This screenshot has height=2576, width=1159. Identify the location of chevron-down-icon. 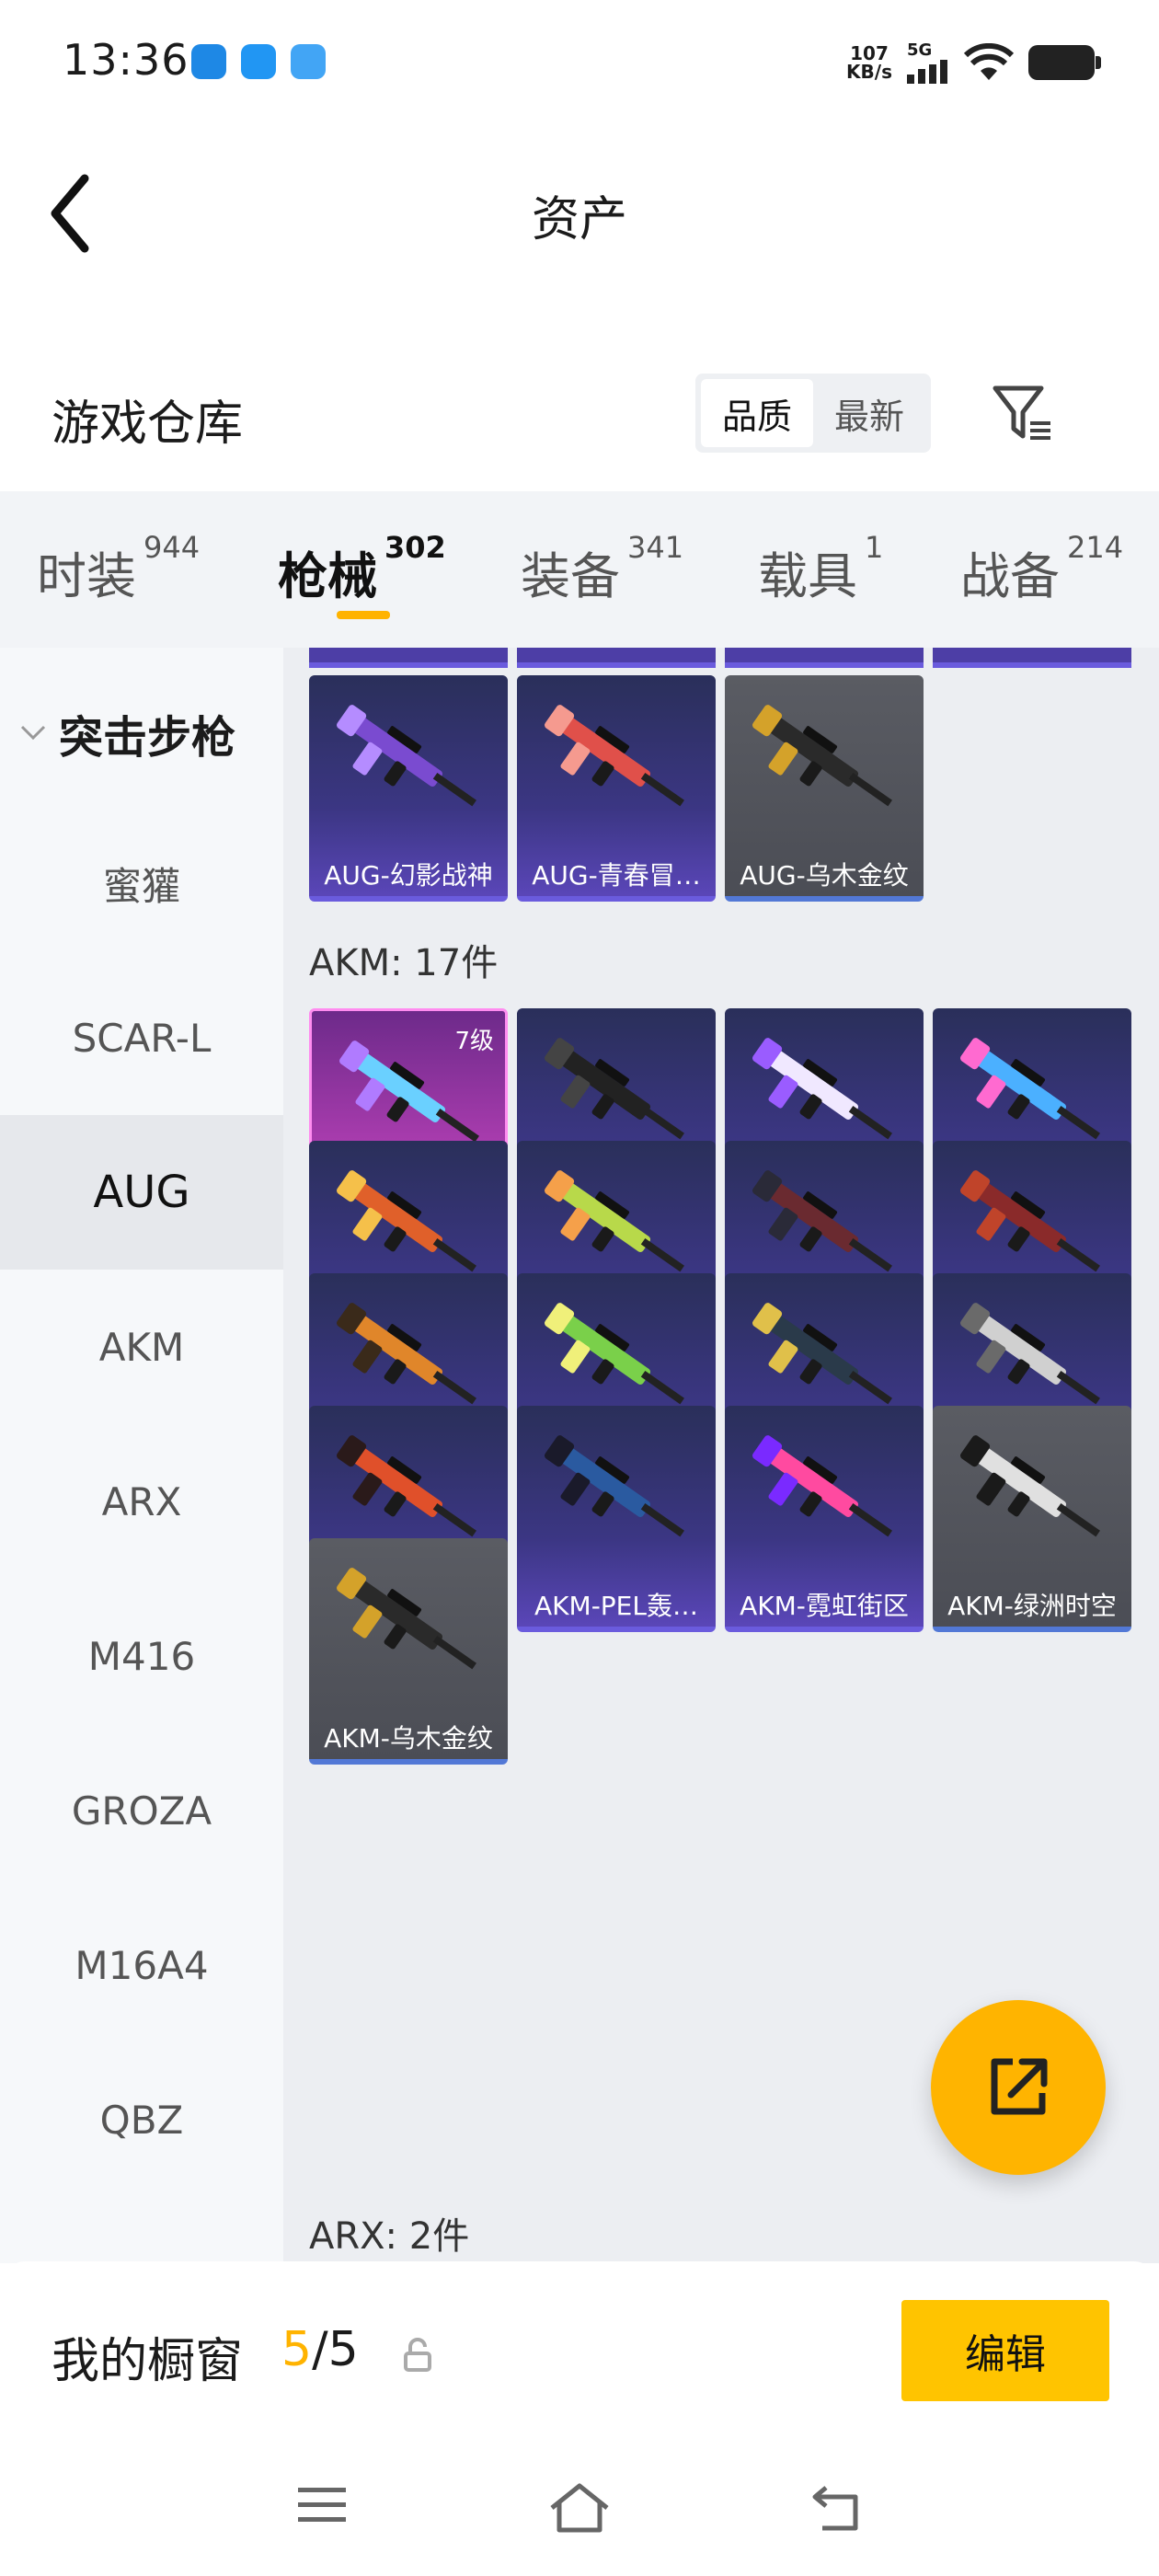
(33, 733).